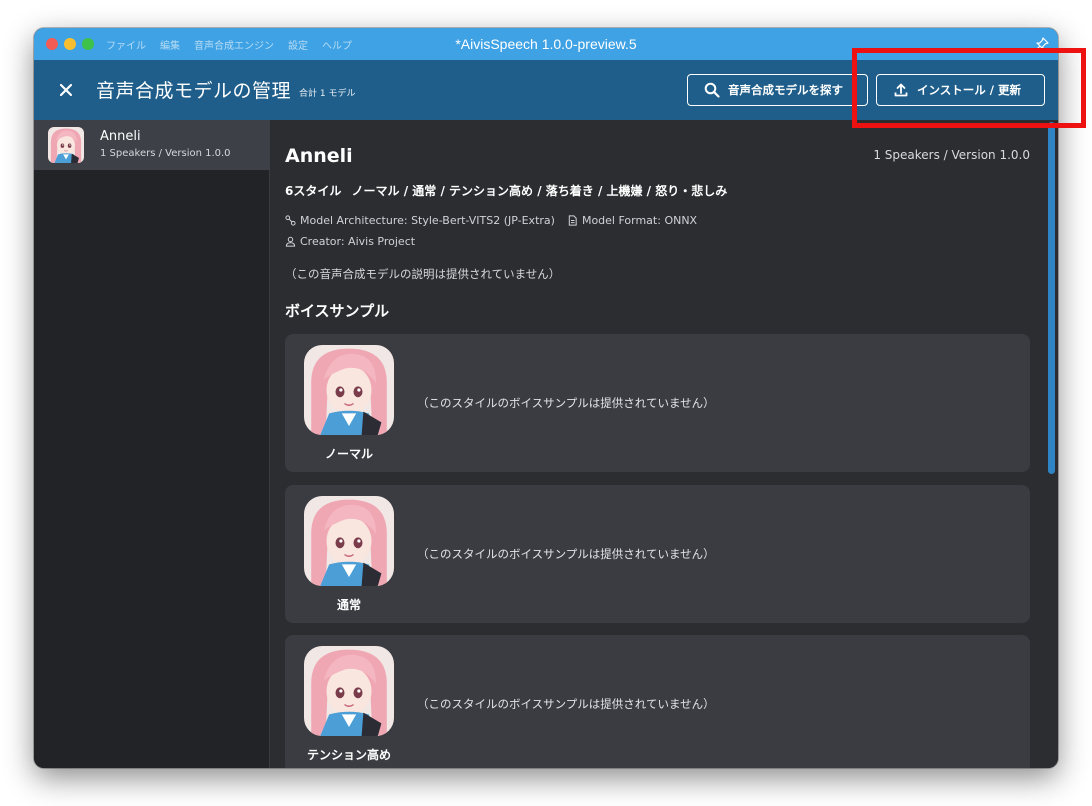 This screenshot has width=1092, height=806. I want to click on pin-icon, so click(1042, 44).